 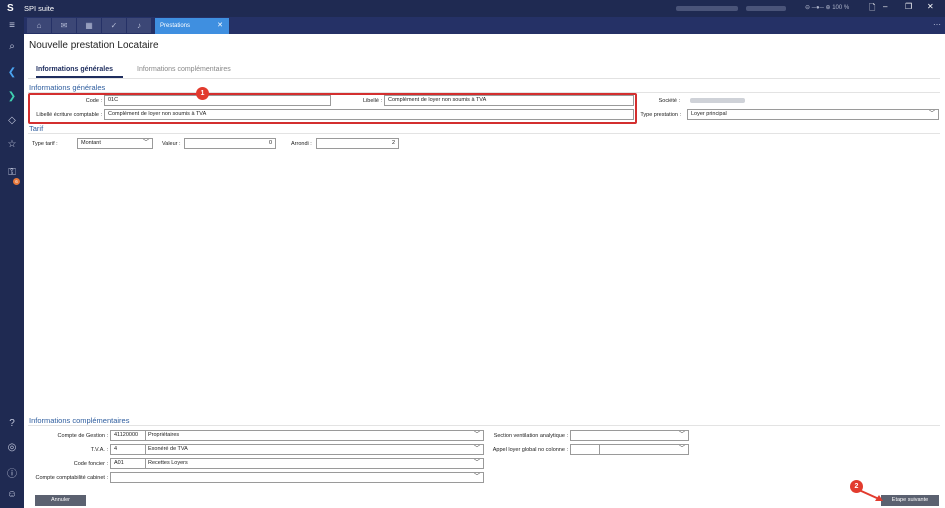 I want to click on minimize-icon: –, so click(x=885, y=6).